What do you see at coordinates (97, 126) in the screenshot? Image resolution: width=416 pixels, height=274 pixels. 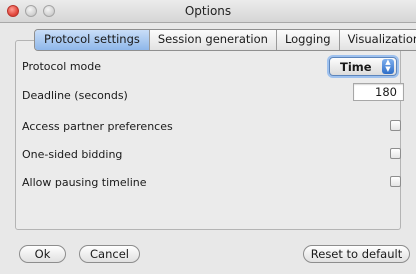 I see `access-partner-preferences-label: Access partner preferences` at bounding box center [97, 126].